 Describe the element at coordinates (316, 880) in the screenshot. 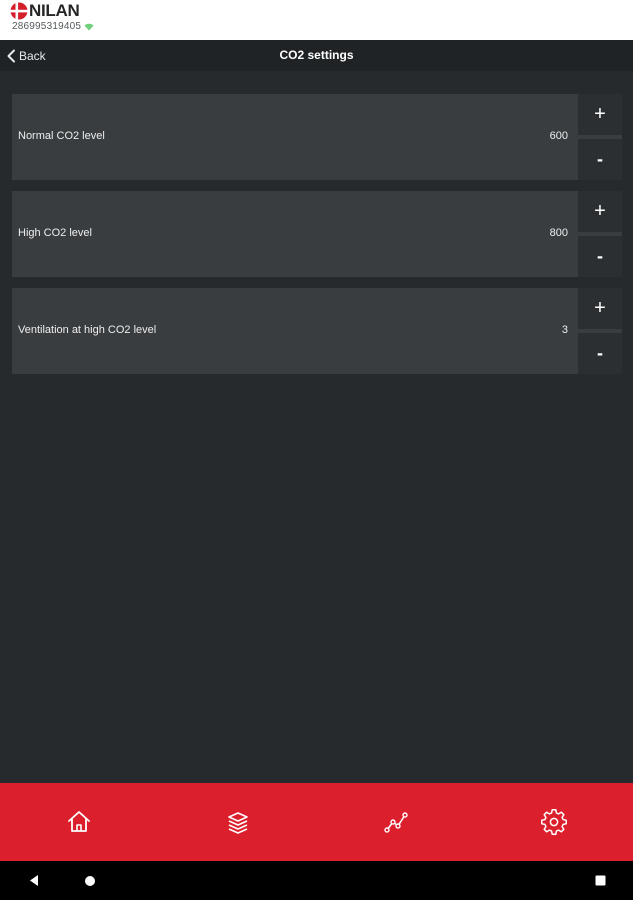

I see `system-navigation-bar` at that location.